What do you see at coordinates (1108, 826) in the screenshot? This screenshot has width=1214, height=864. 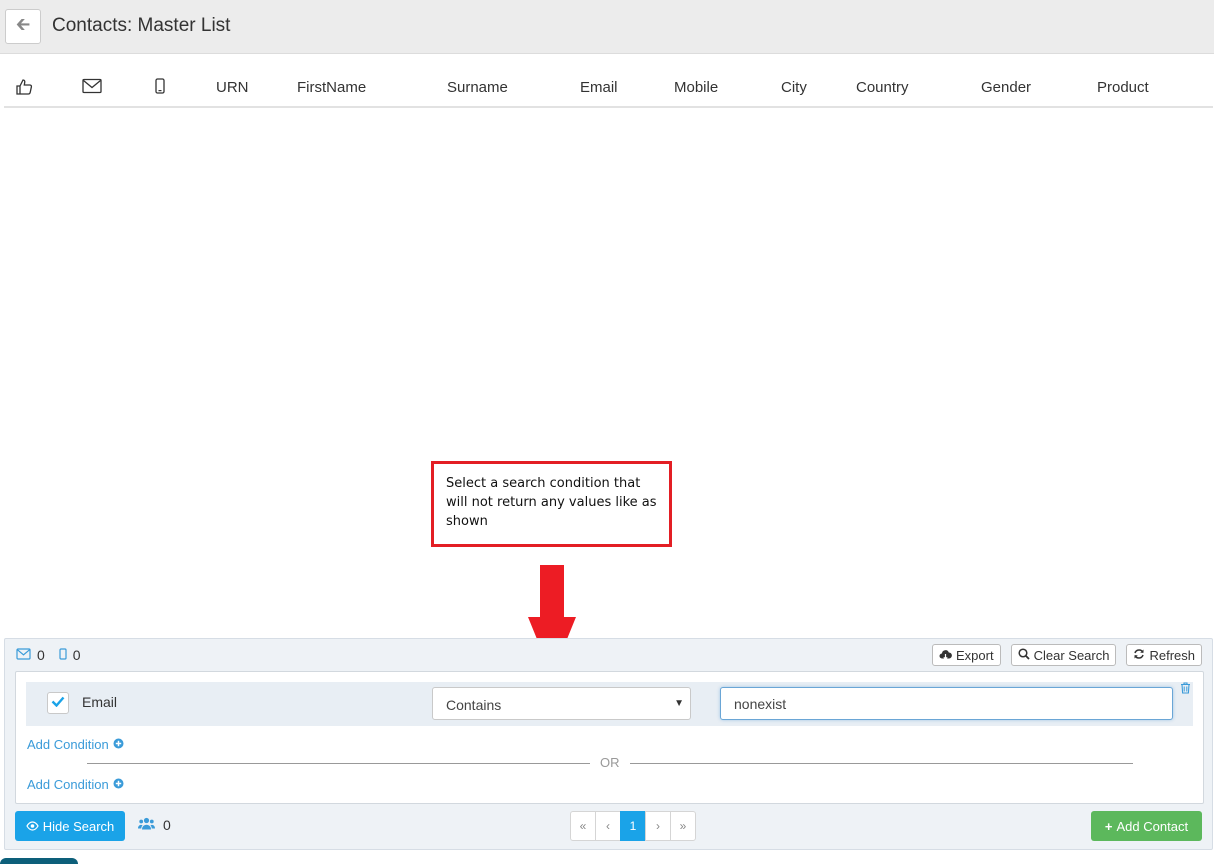 I see `plus-icon: +` at bounding box center [1108, 826].